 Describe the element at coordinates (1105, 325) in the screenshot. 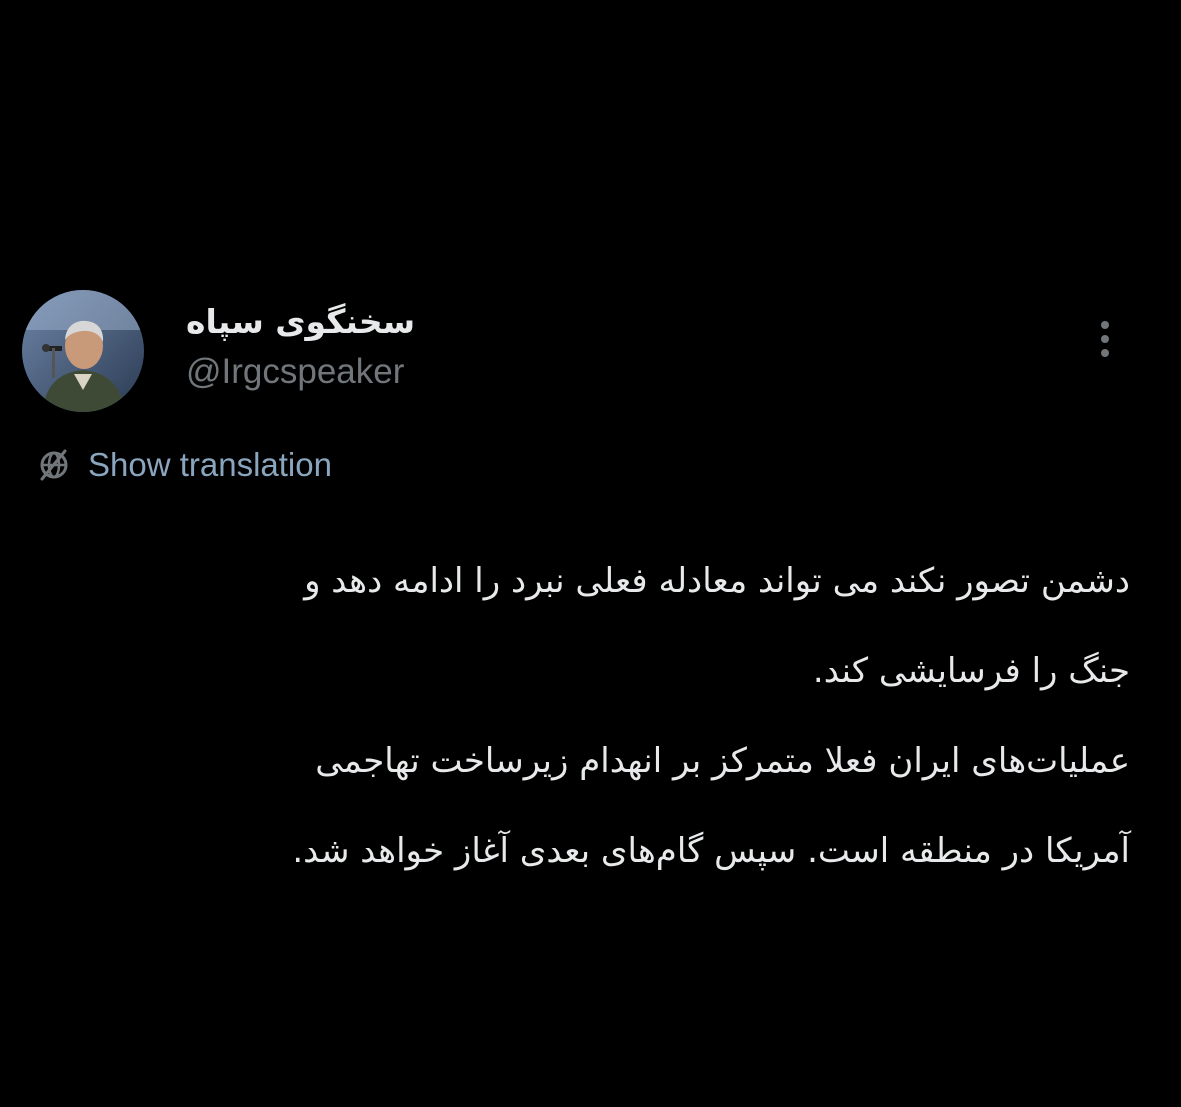

I see `more-vertical-icon` at that location.